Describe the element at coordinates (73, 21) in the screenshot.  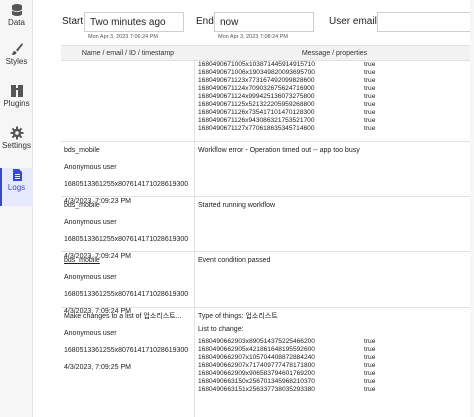
I see `start-label: Start` at that location.